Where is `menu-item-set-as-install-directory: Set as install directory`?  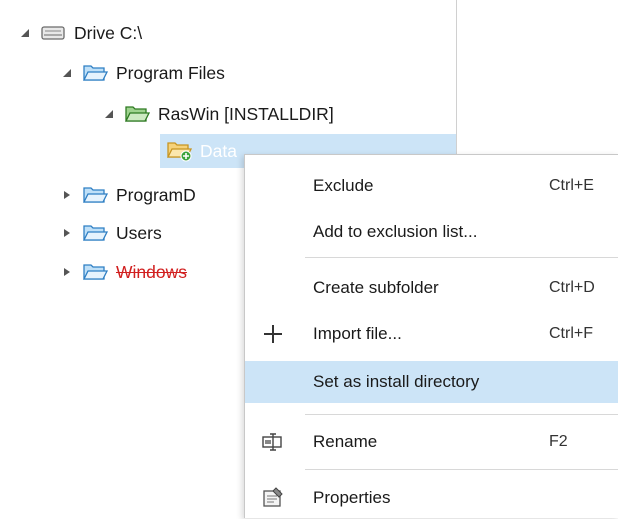 menu-item-set-as-install-directory: Set as install directory is located at coordinates (431, 382).